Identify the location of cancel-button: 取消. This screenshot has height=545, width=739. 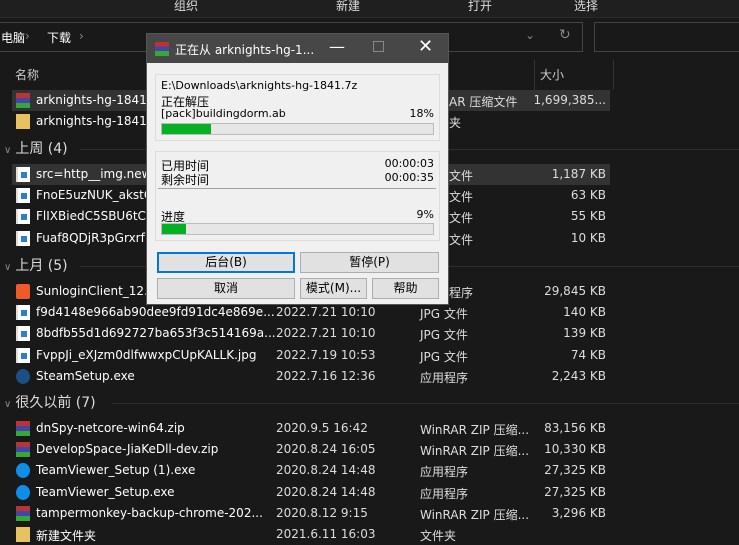
(226, 288).